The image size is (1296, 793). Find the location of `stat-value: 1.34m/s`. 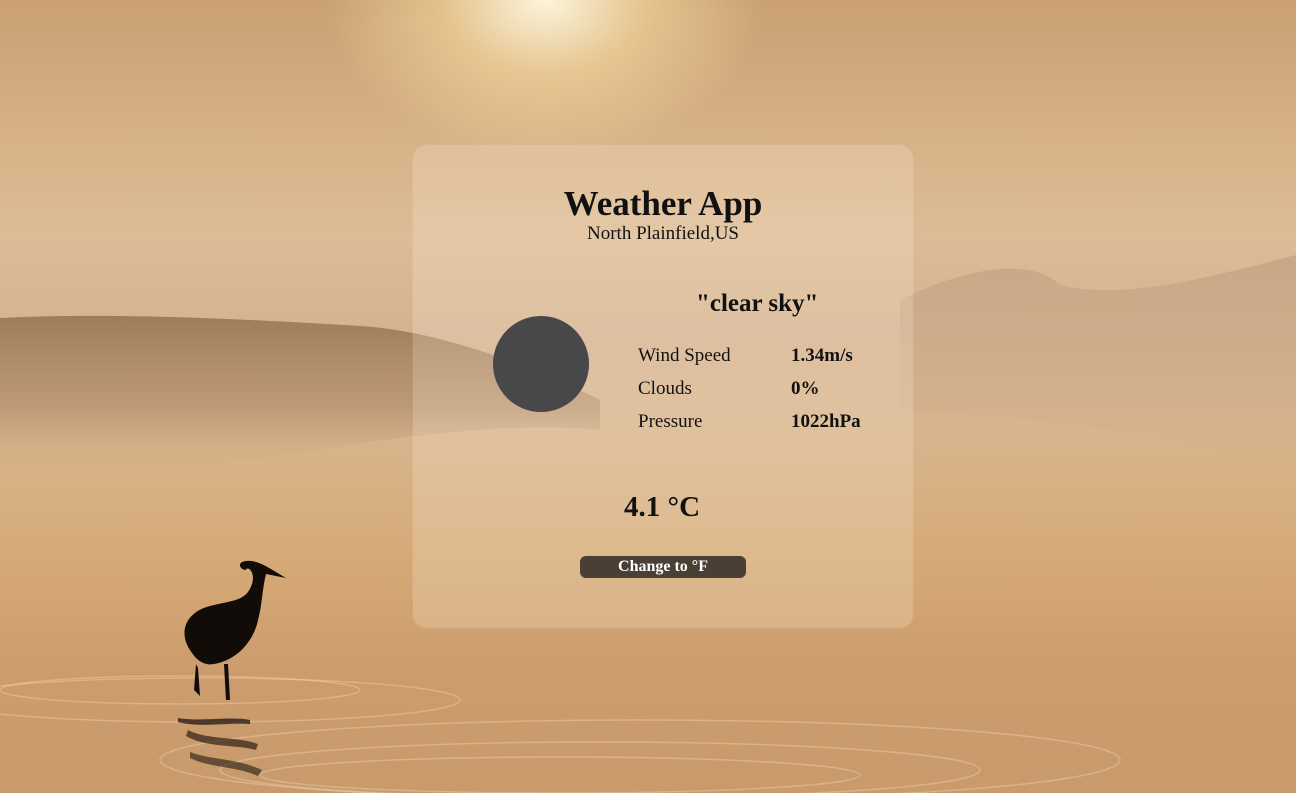

stat-value: 1.34m/s is located at coordinates (822, 355).